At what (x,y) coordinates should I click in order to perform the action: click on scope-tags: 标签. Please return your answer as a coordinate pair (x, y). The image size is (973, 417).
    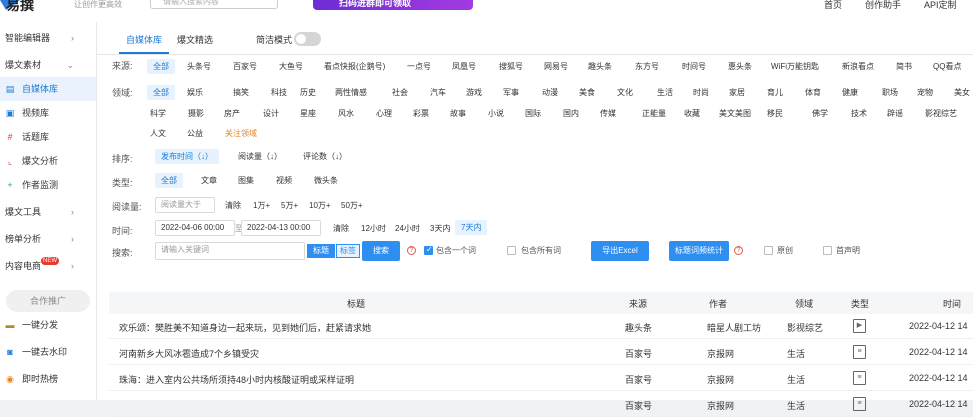
    Looking at the image, I should click on (348, 251).